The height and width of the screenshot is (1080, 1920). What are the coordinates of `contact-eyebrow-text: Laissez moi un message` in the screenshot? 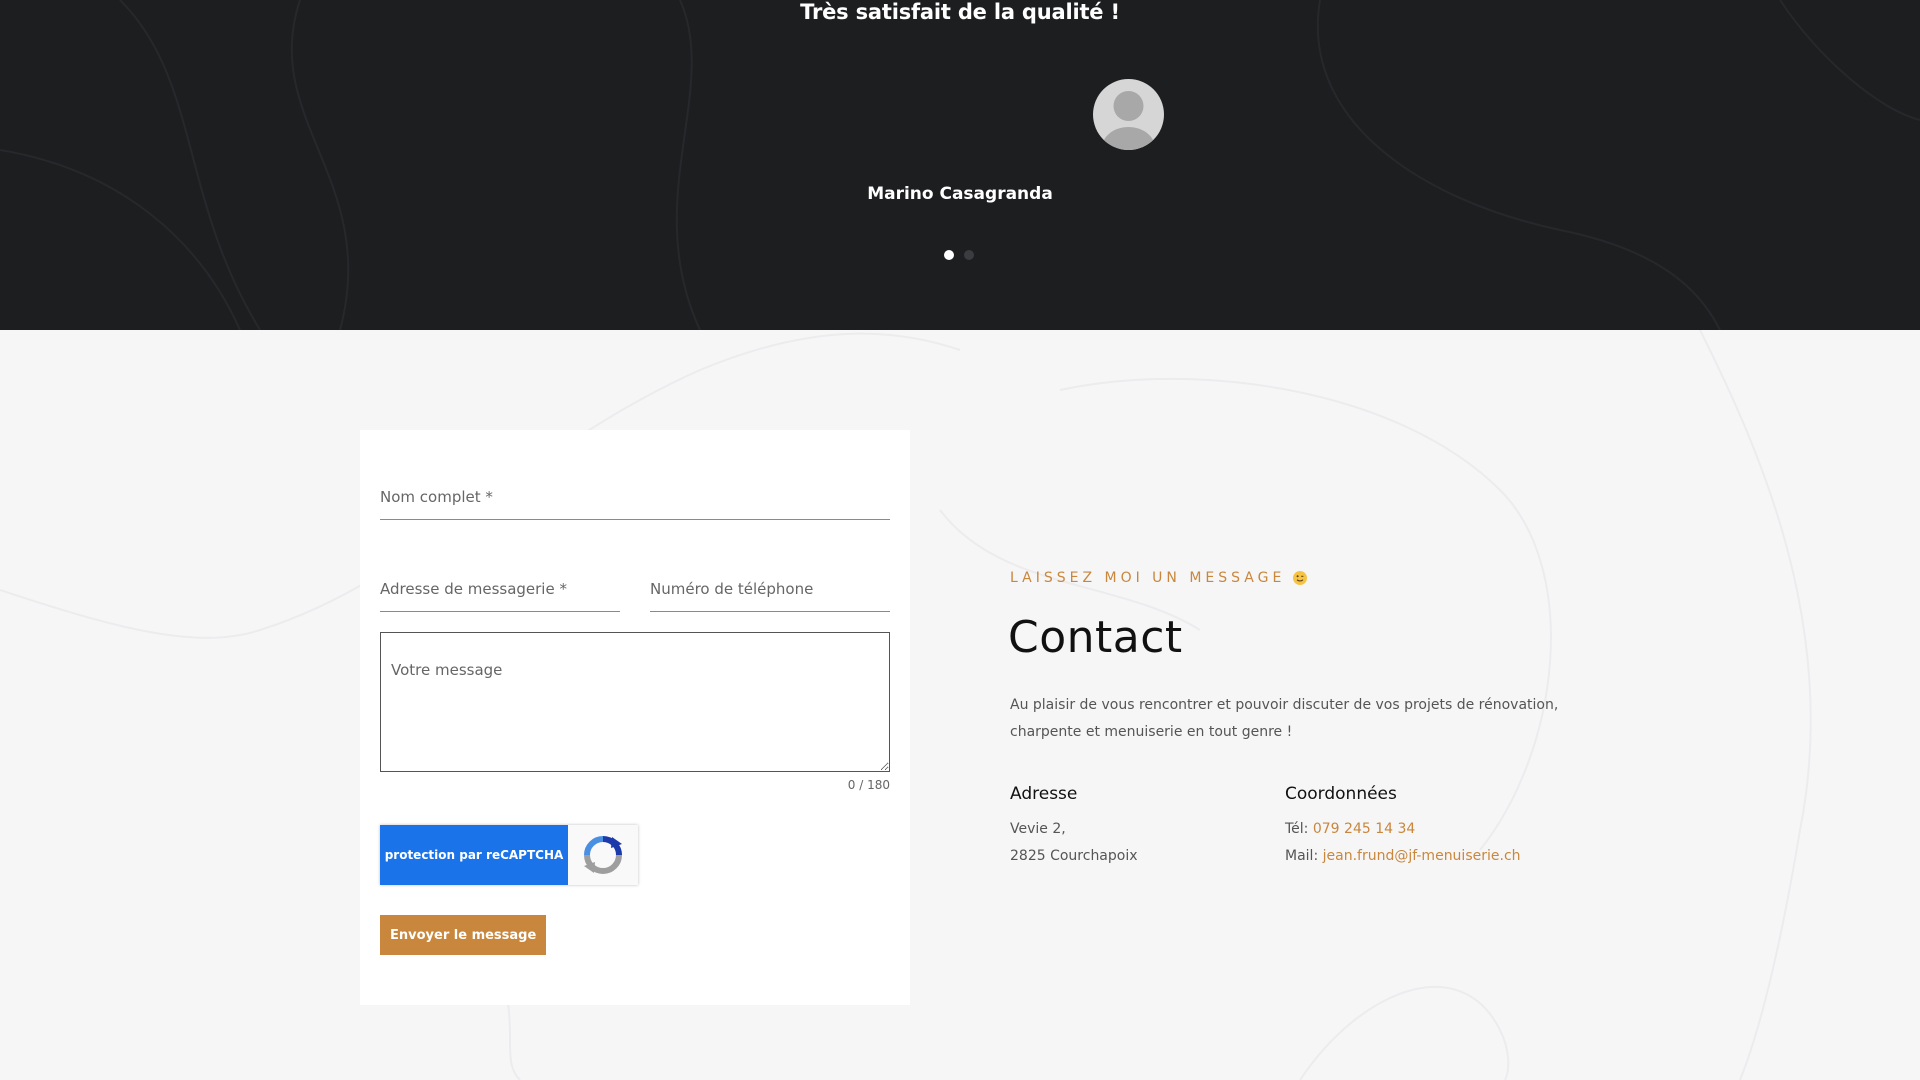 It's located at (1148, 578).